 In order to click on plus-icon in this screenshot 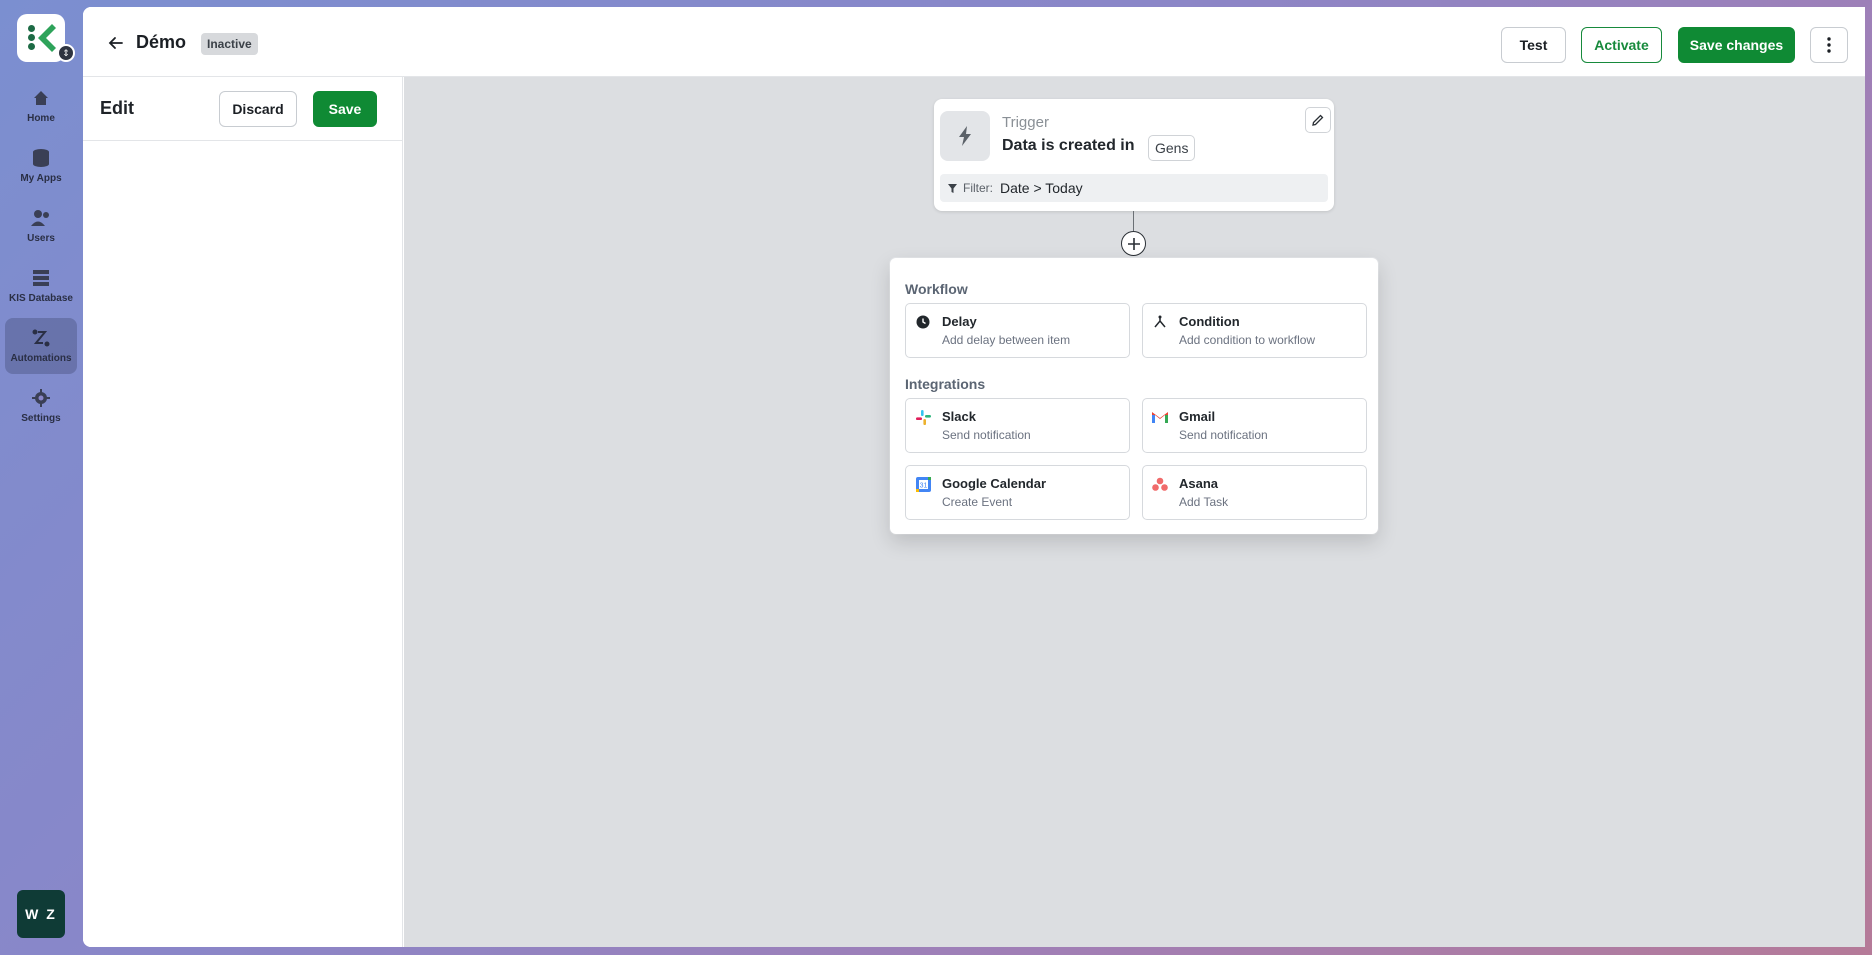, I will do `click(1133, 243)`.